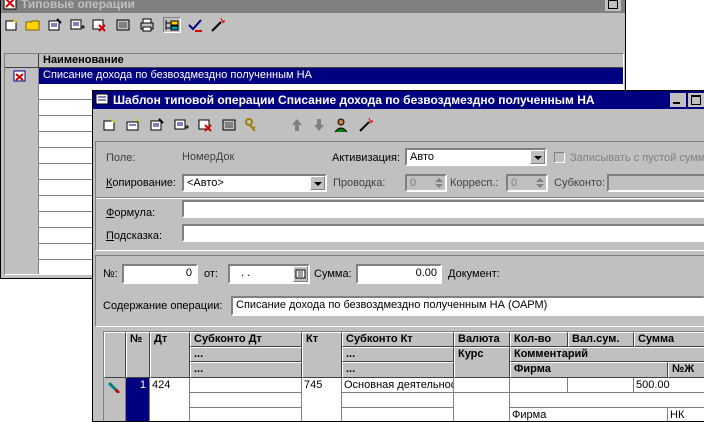  What do you see at coordinates (426, 183) in the screenshot?
I see `provodka-spinner: 0` at bounding box center [426, 183].